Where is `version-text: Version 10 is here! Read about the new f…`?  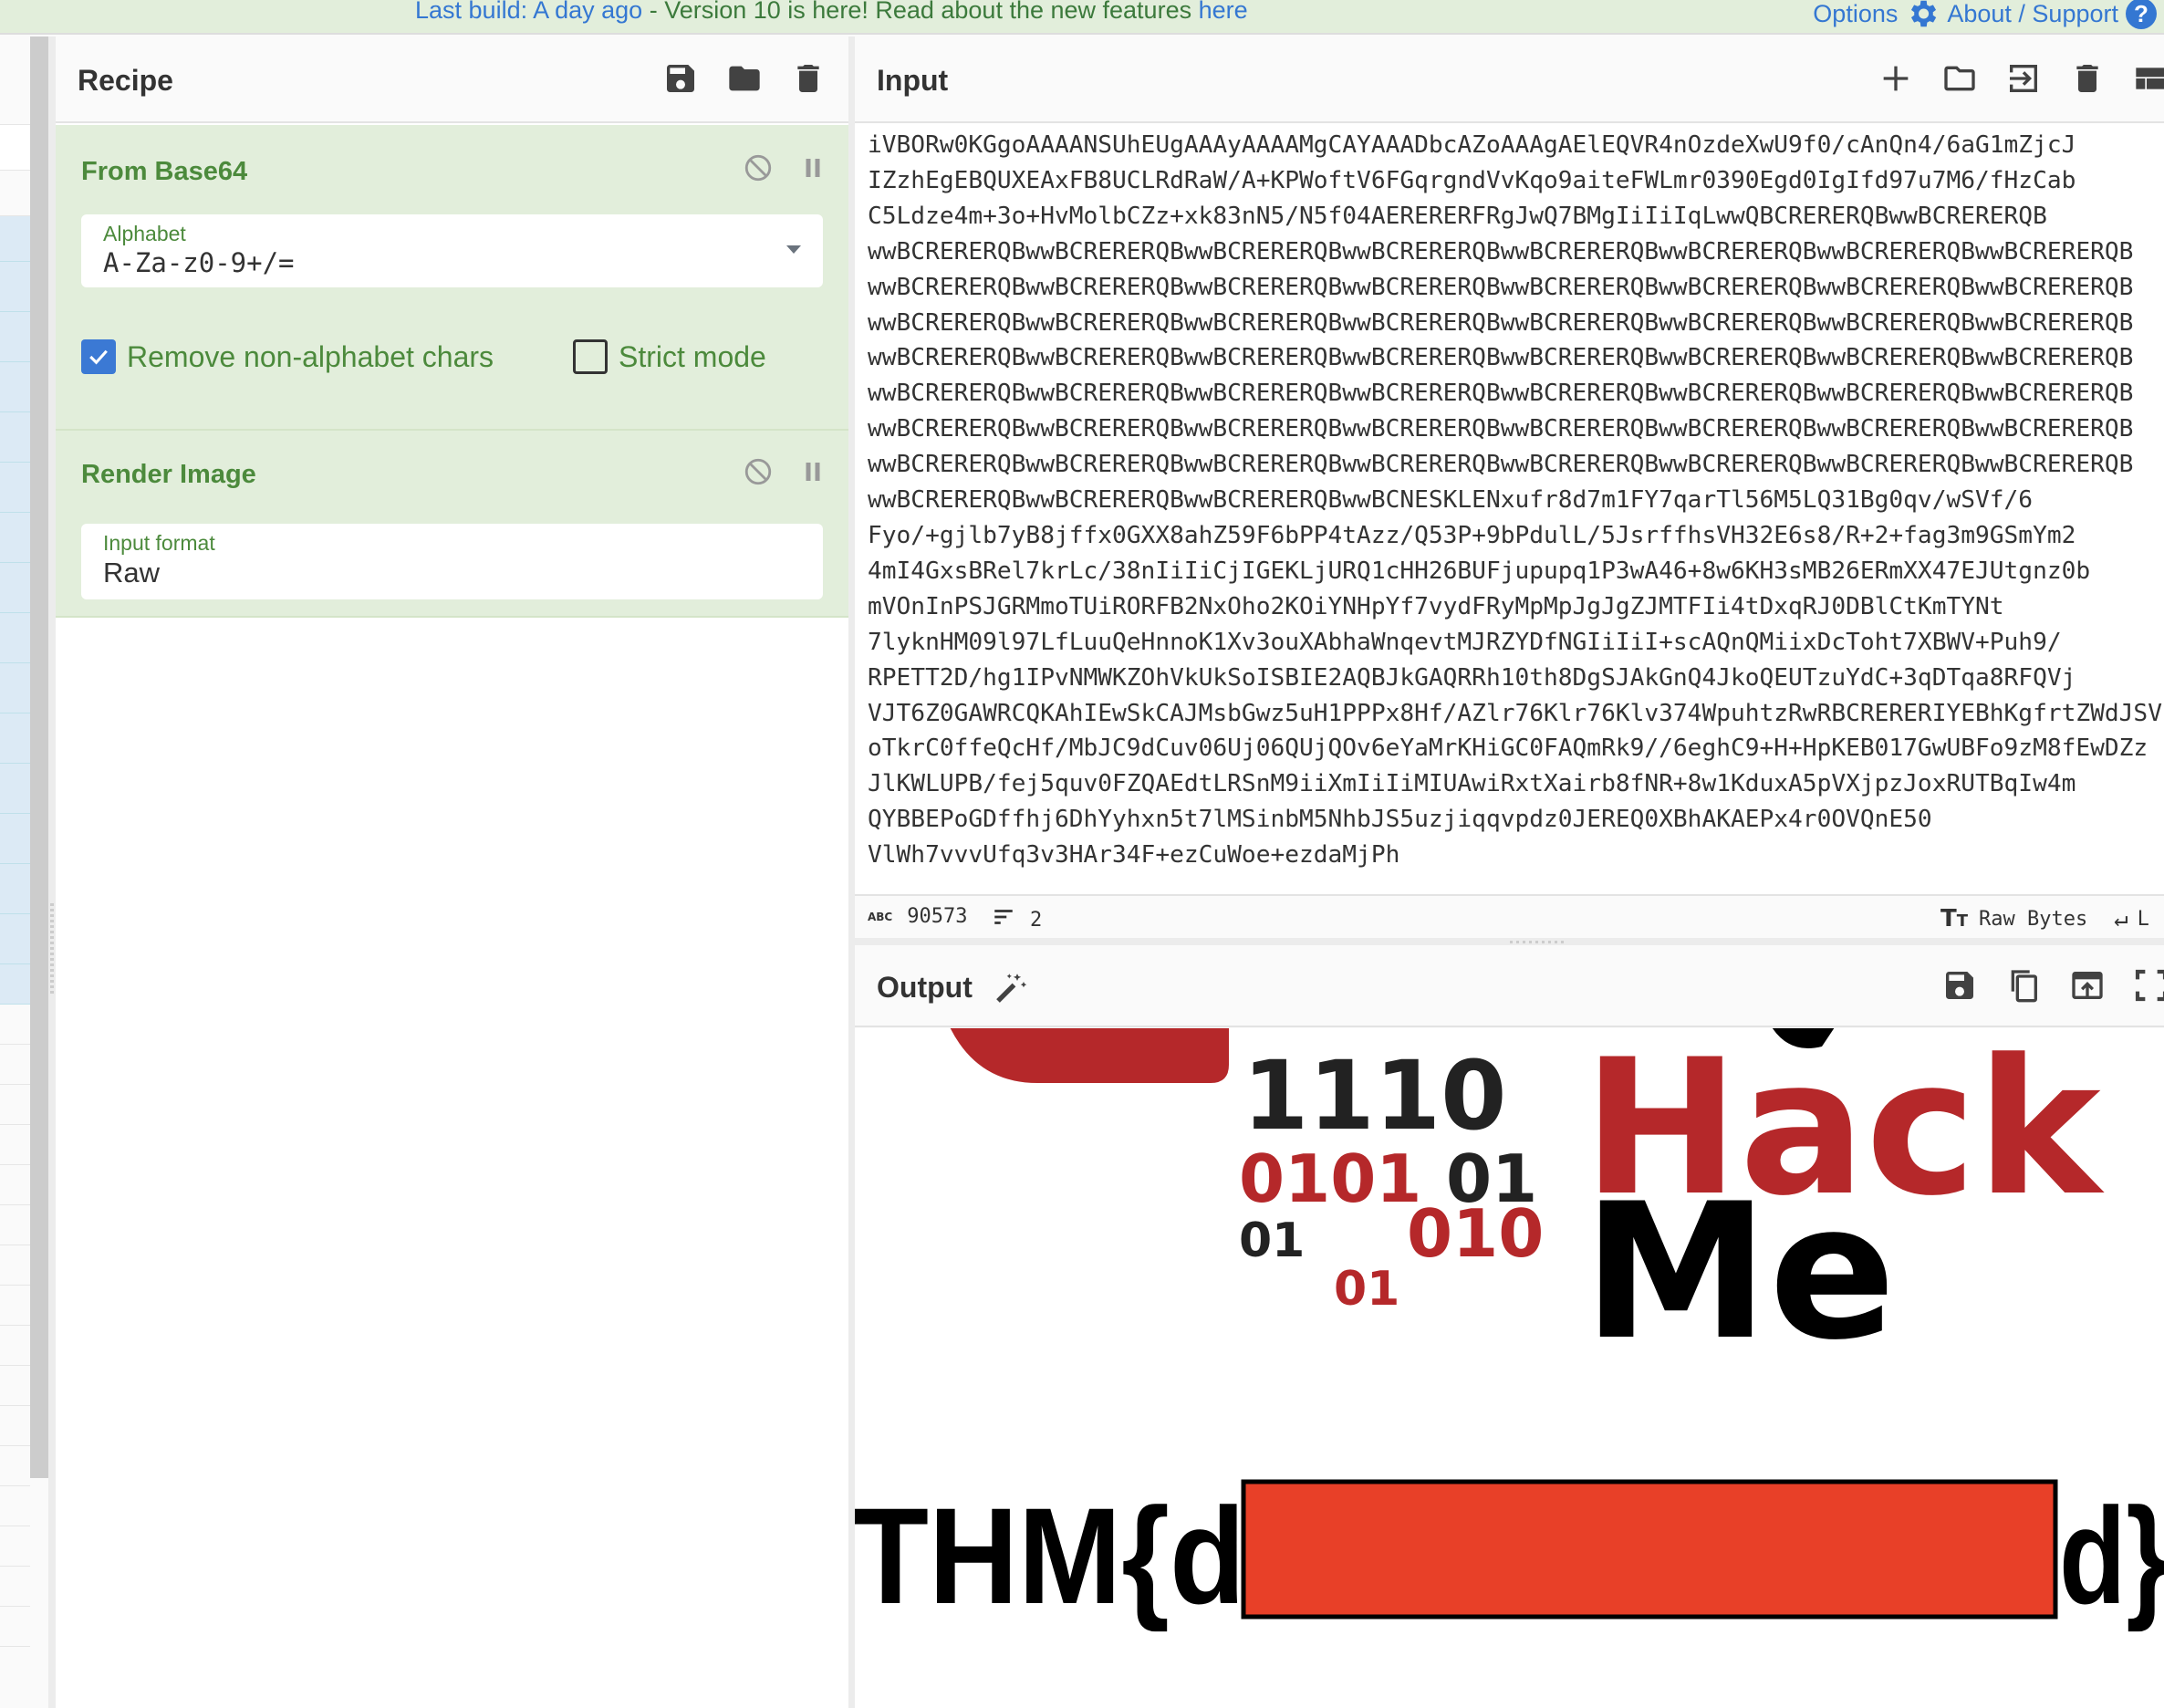 version-text: Version 10 is here! Read about the new f… is located at coordinates (932, 12).